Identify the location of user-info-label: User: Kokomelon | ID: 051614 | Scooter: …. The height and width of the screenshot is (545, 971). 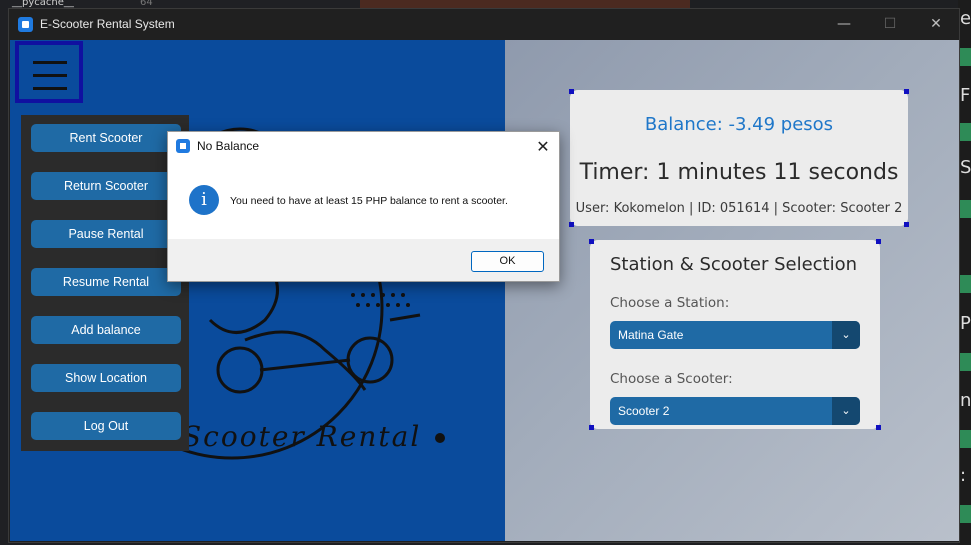
(739, 208).